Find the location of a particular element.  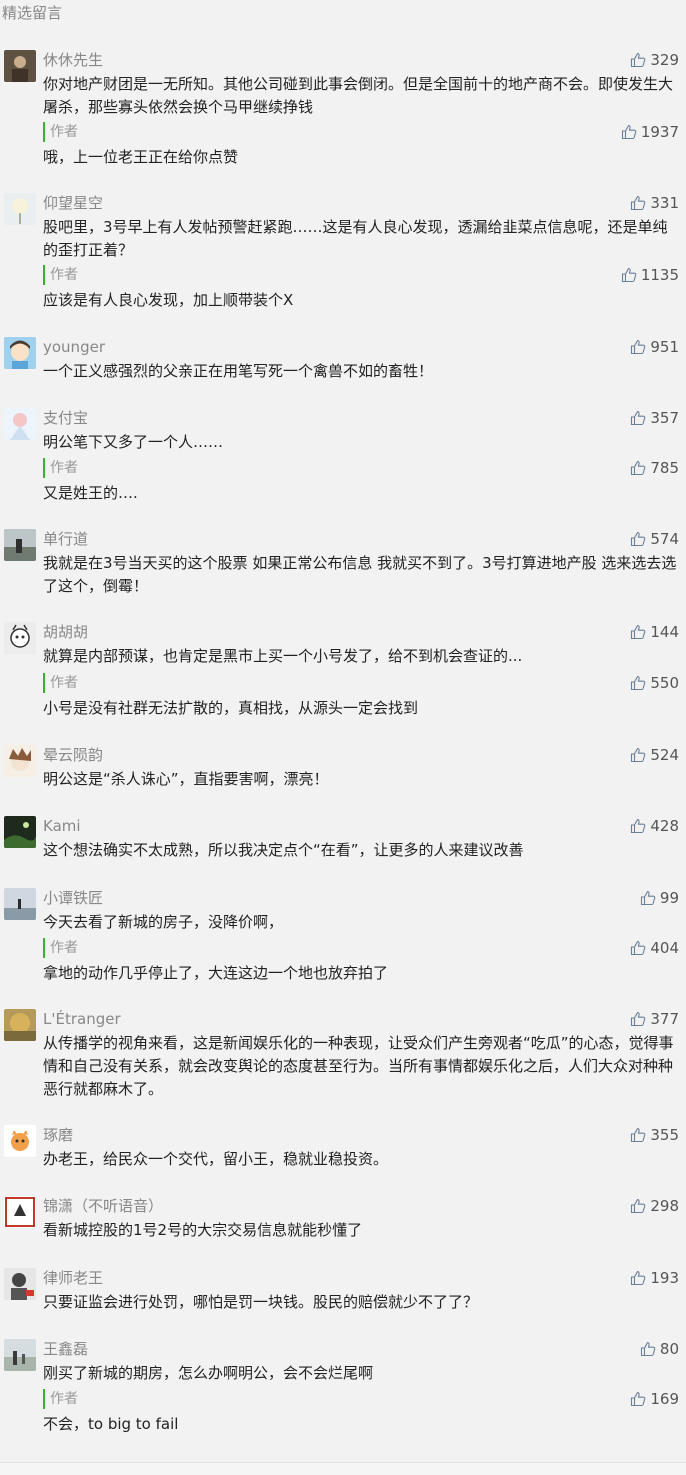

reply-text: 应该是有人良心发现，加上顺带装个X is located at coordinates (168, 300).